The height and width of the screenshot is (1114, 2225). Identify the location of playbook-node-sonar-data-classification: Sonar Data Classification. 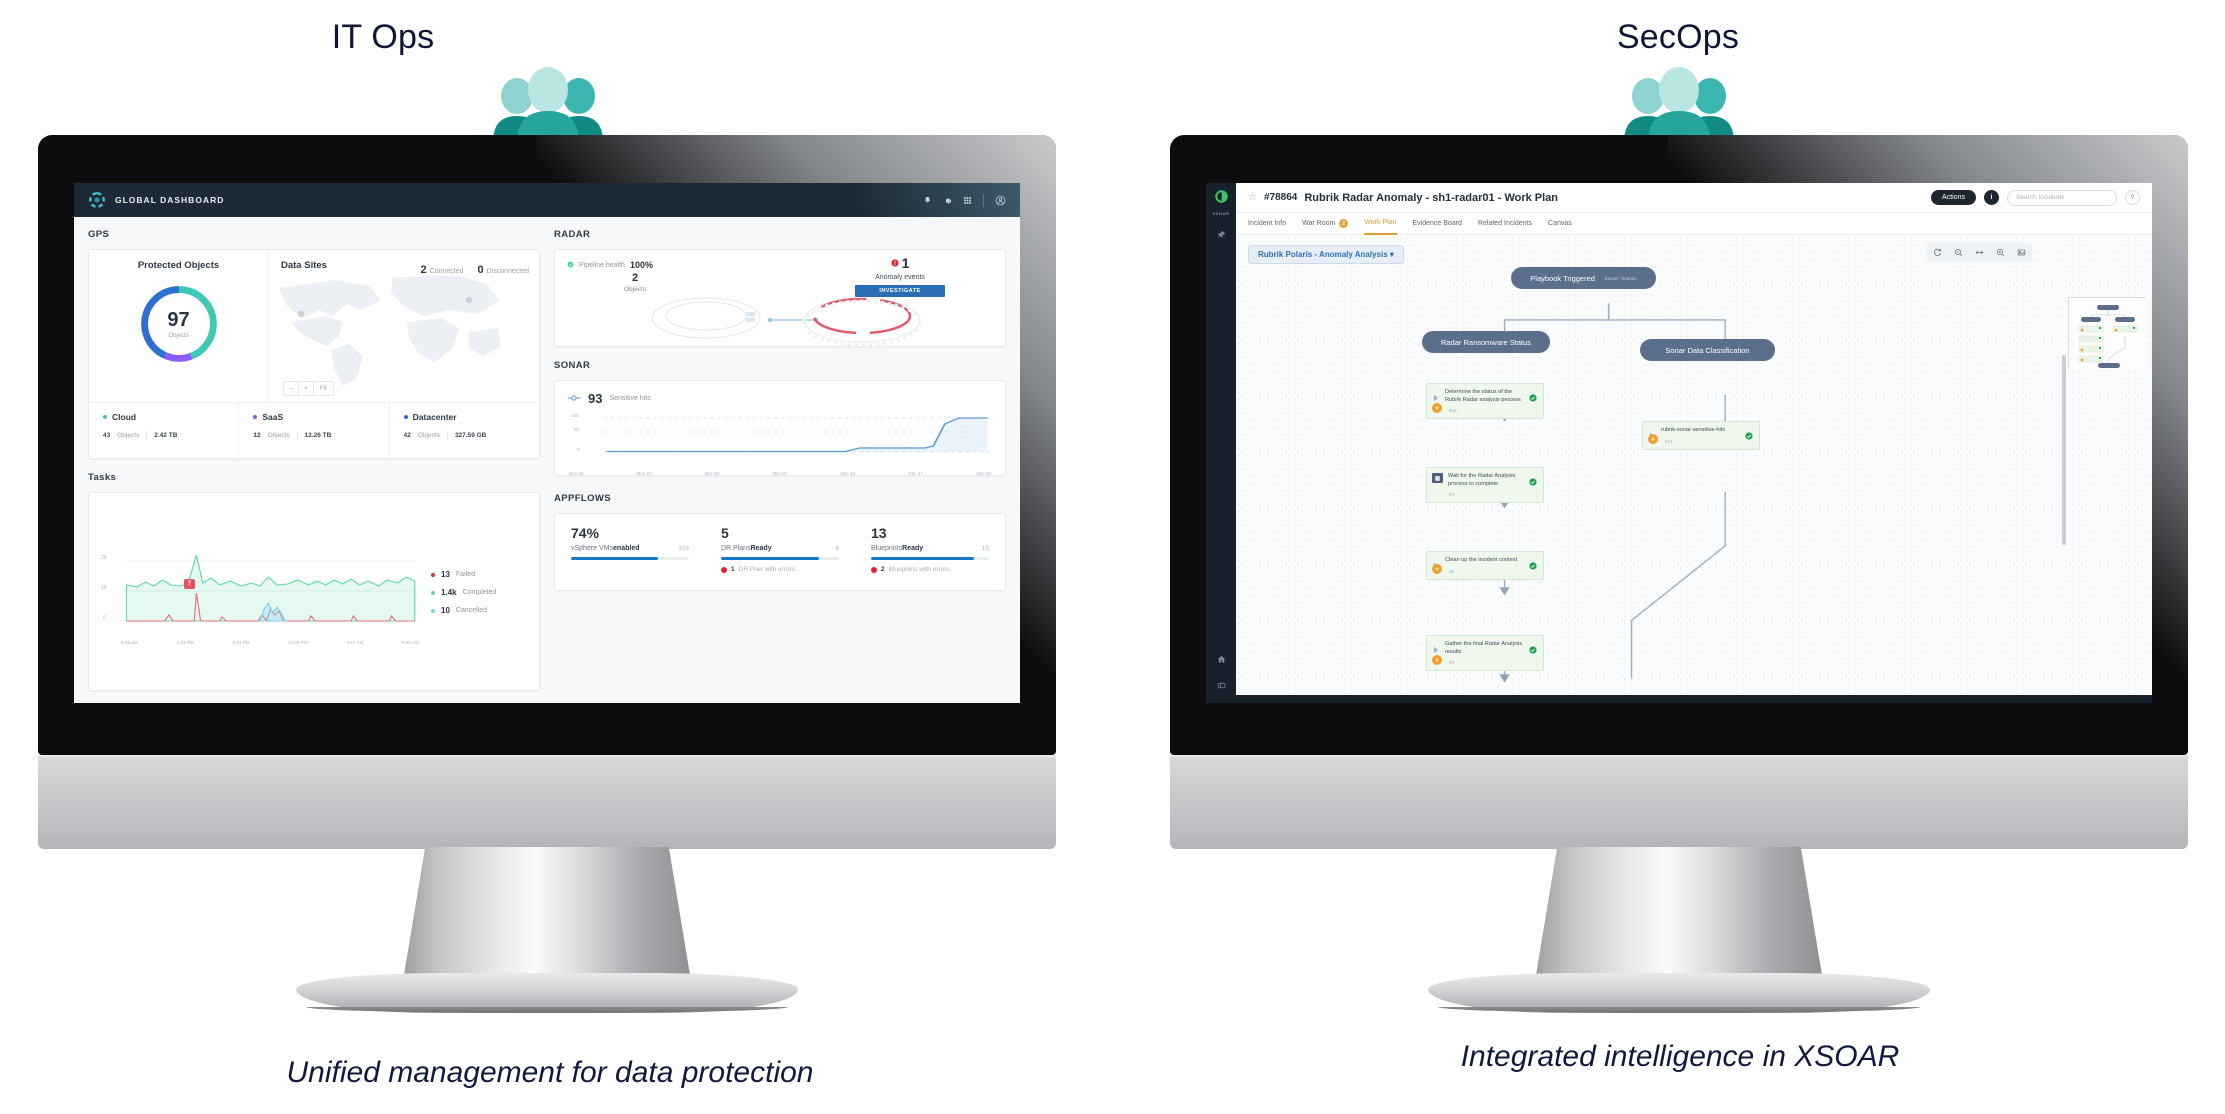
(1707, 350).